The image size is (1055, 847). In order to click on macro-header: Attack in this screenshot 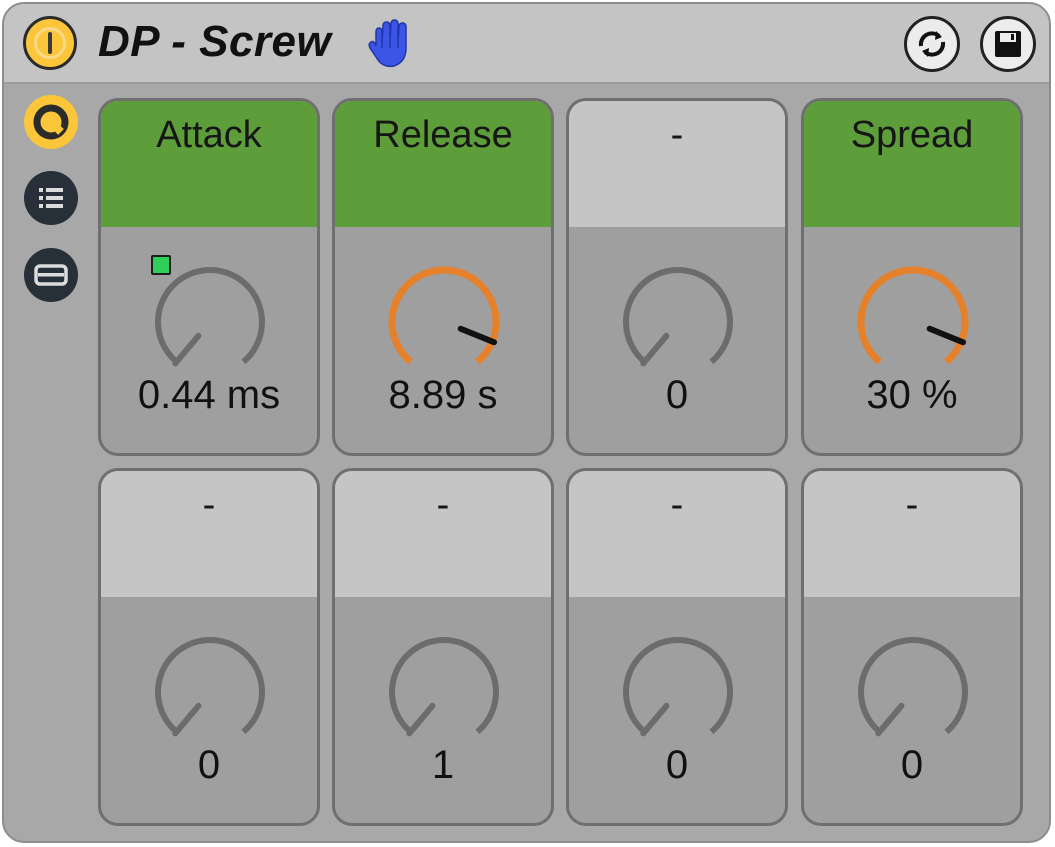, I will do `click(209, 164)`.